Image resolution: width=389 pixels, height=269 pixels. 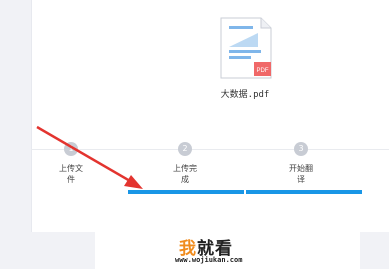 What do you see at coordinates (209, 260) in the screenshot?
I see `watermark-url: www.wojiukan.com` at bounding box center [209, 260].